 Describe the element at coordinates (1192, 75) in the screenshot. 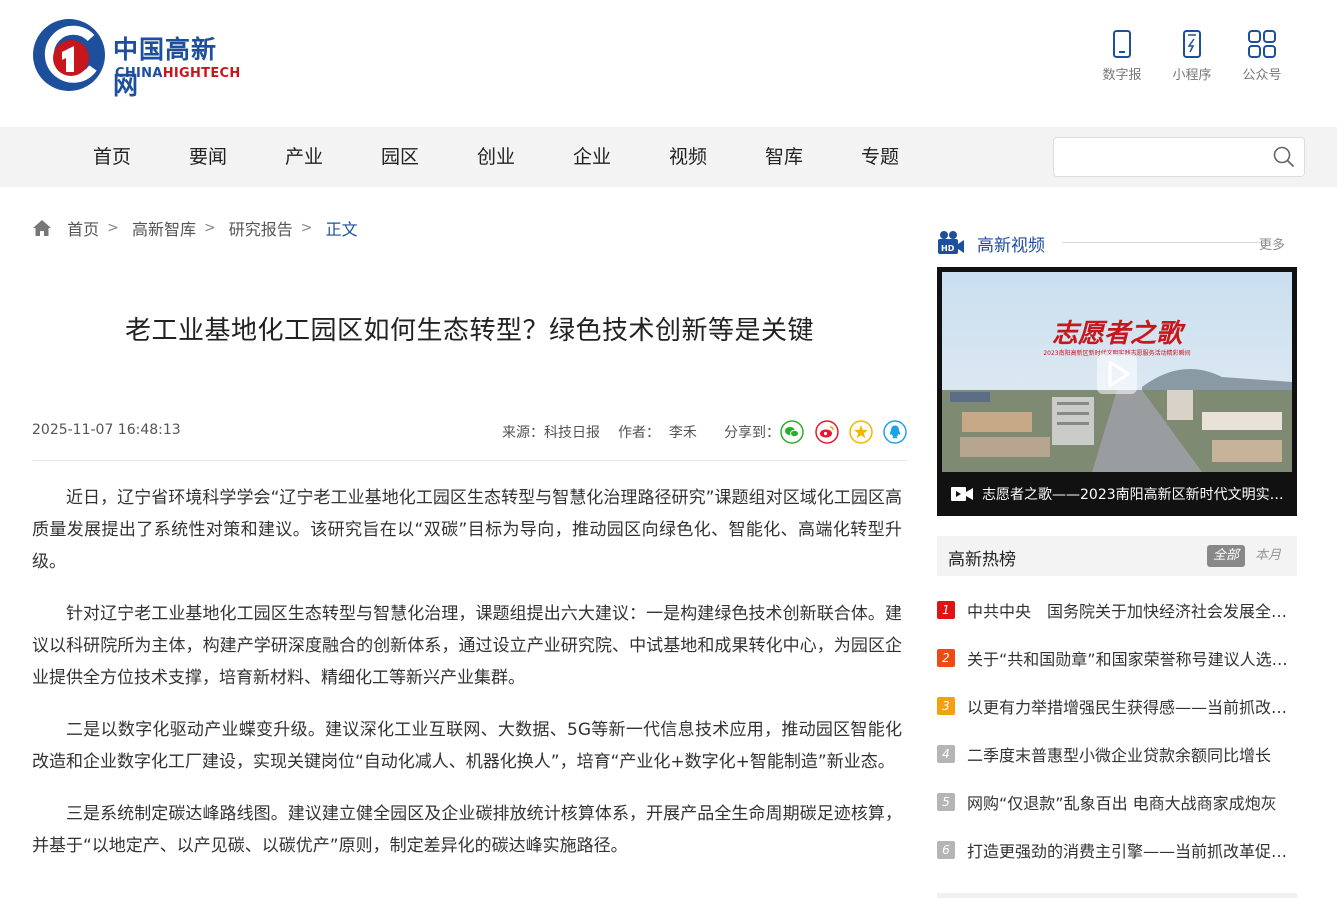

I see `quick-link-label: 小程序` at that location.